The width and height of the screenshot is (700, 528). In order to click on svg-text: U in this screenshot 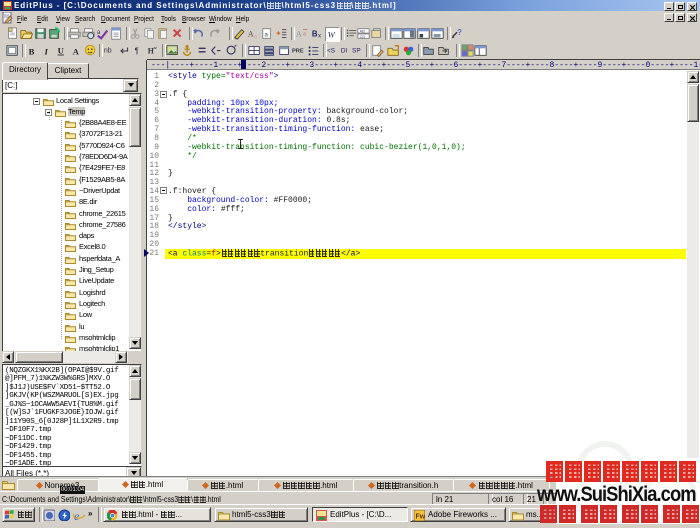, I will do `click(61, 51)`.